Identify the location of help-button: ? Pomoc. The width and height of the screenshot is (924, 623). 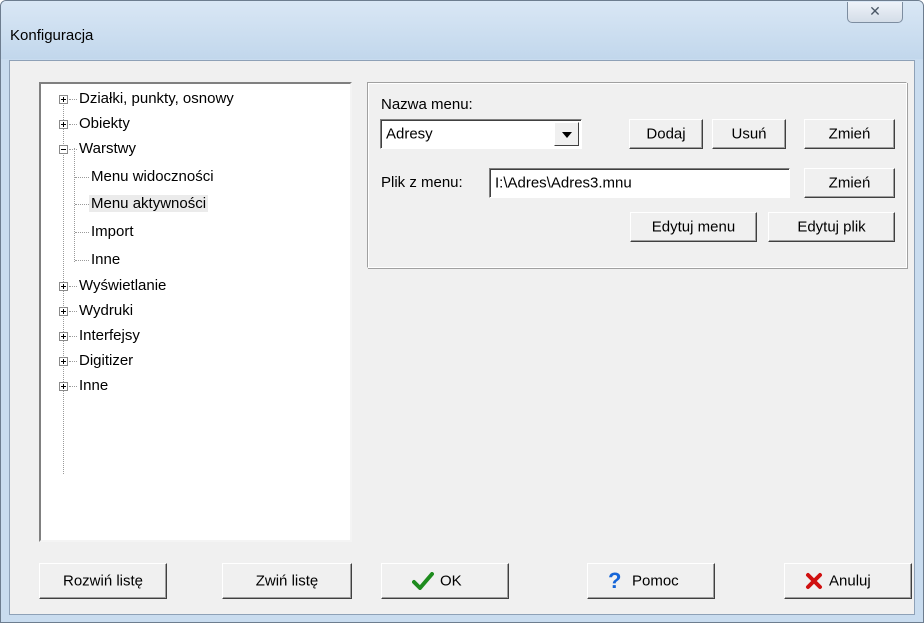
(651, 581).